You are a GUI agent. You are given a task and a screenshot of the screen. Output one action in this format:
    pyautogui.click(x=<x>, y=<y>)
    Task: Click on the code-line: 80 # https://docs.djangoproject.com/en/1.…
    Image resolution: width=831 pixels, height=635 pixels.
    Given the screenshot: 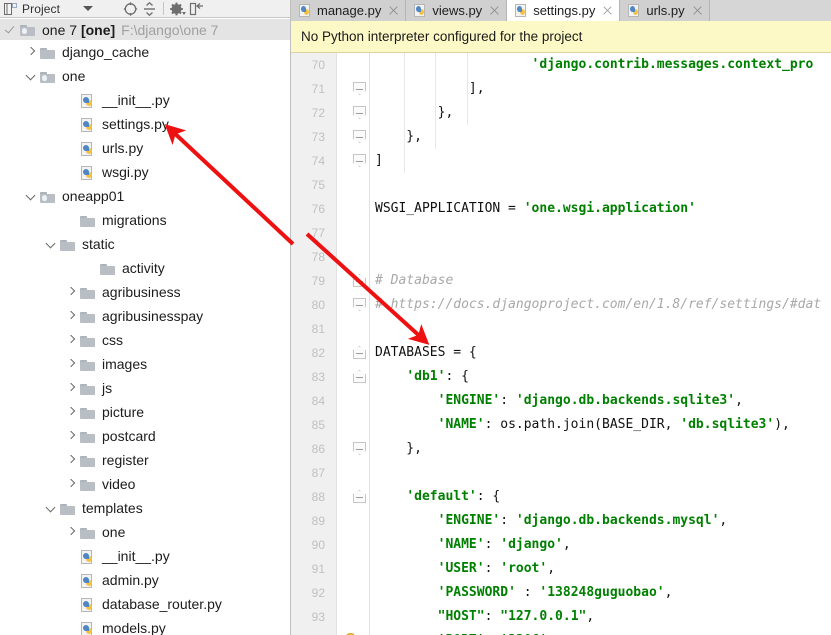 What is the action you would take?
    pyautogui.click(x=561, y=305)
    